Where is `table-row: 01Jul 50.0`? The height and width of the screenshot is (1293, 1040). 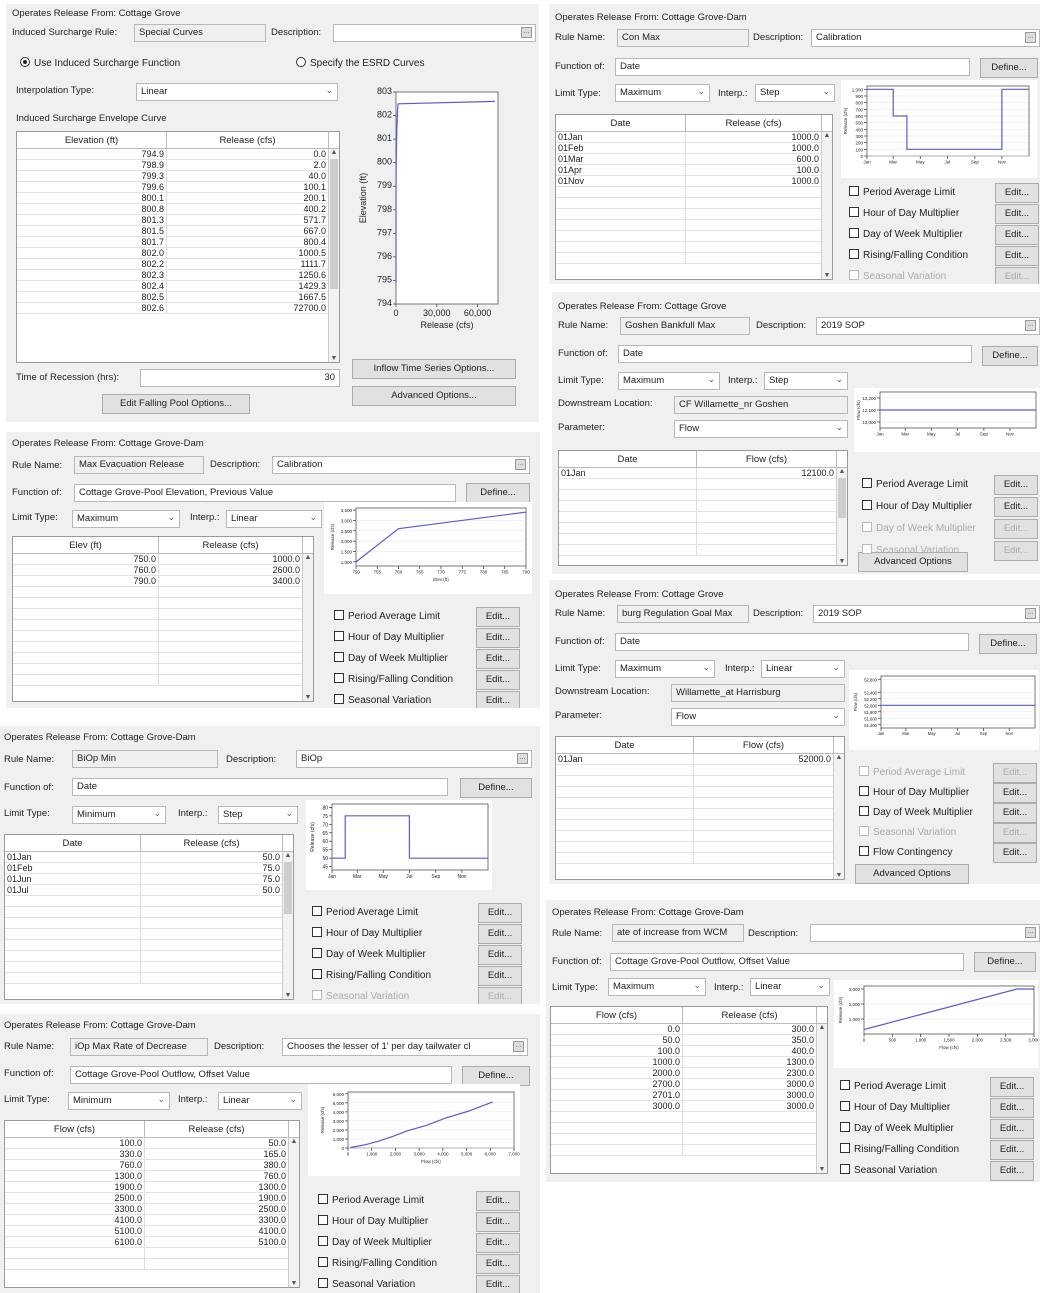 table-row: 01Jul 50.0 is located at coordinates (149, 890).